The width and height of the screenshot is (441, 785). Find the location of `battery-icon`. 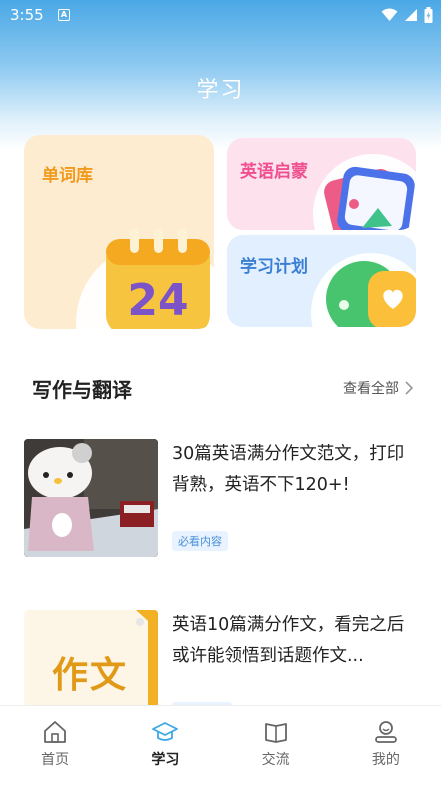

battery-icon is located at coordinates (428, 15).